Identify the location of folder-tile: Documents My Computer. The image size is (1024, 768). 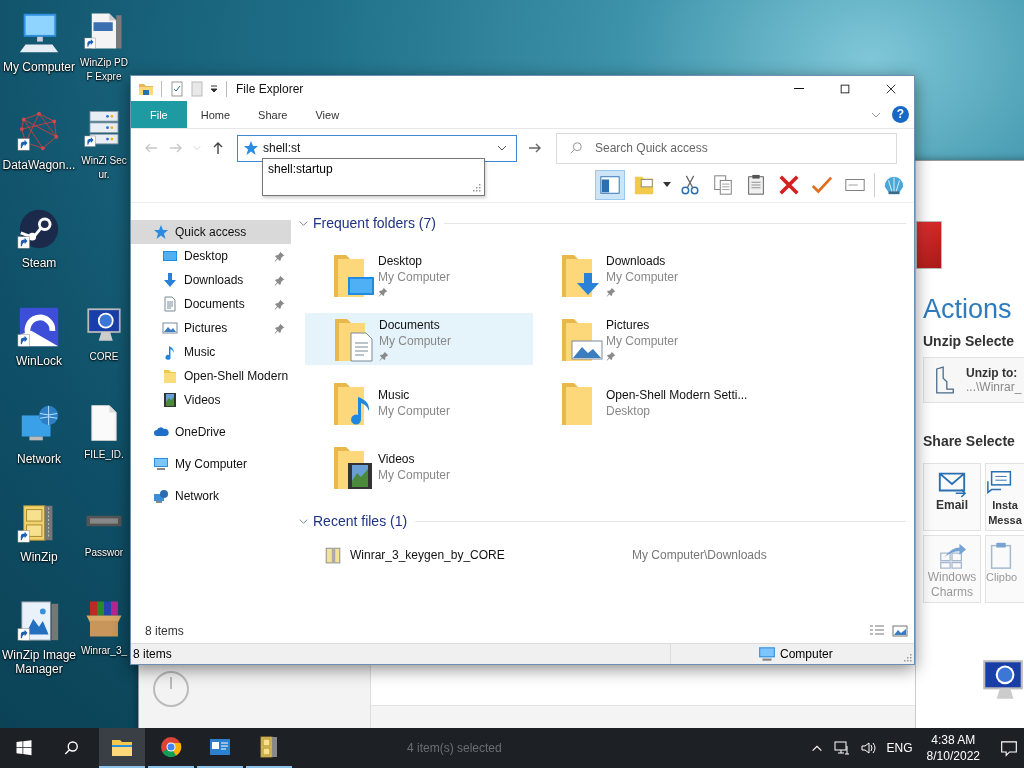
(419, 339).